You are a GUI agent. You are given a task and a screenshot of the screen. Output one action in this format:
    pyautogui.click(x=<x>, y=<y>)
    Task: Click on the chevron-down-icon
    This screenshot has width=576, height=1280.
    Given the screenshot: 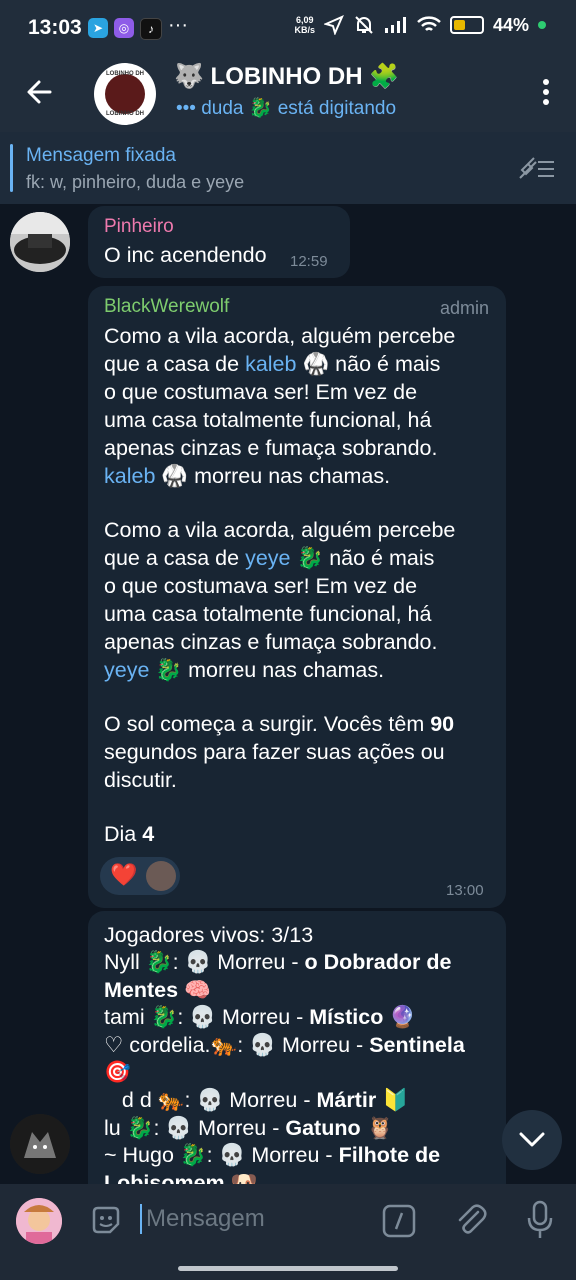 What is the action you would take?
    pyautogui.click(x=532, y=1139)
    